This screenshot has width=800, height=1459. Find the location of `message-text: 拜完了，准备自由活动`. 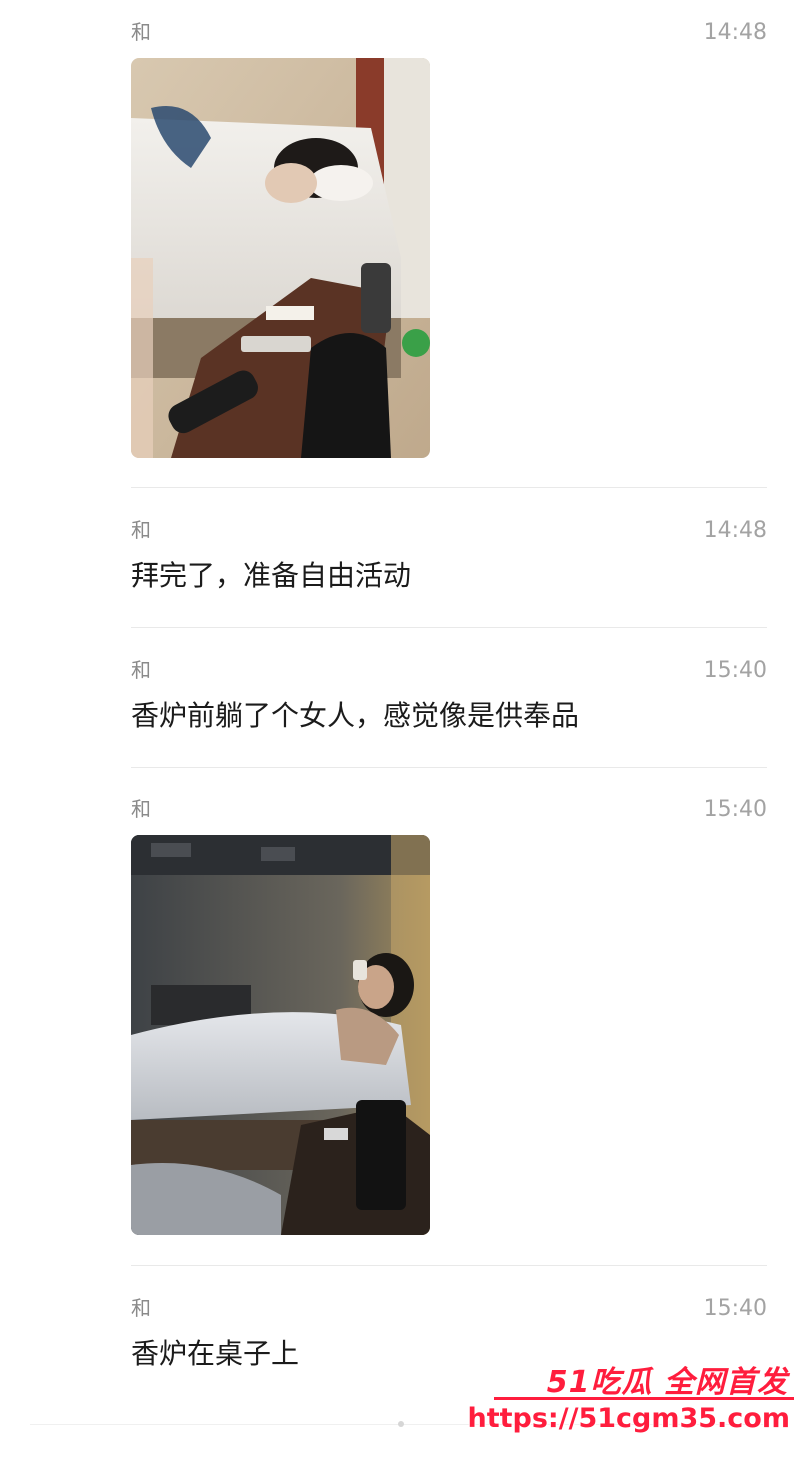

message-text: 拜完了，准备自由活动 is located at coordinates (271, 575).